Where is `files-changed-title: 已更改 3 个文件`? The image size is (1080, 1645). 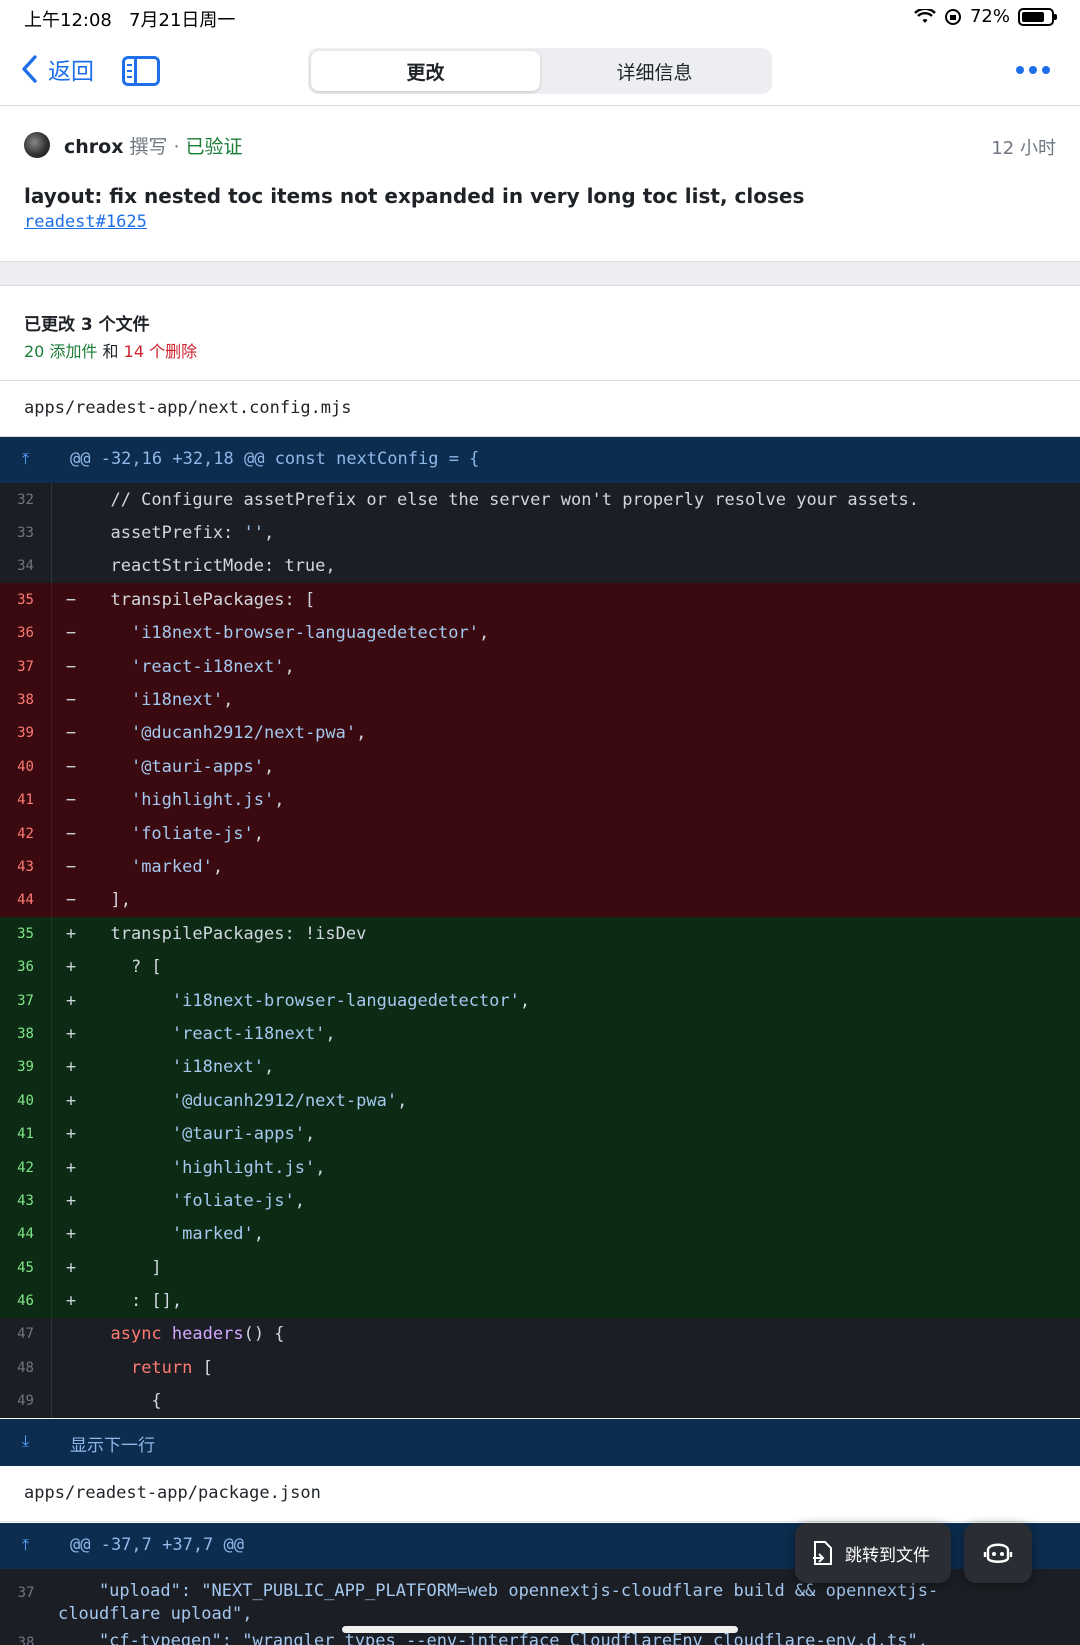
files-changed-title: 已更改 3 个文件 is located at coordinates (87, 325).